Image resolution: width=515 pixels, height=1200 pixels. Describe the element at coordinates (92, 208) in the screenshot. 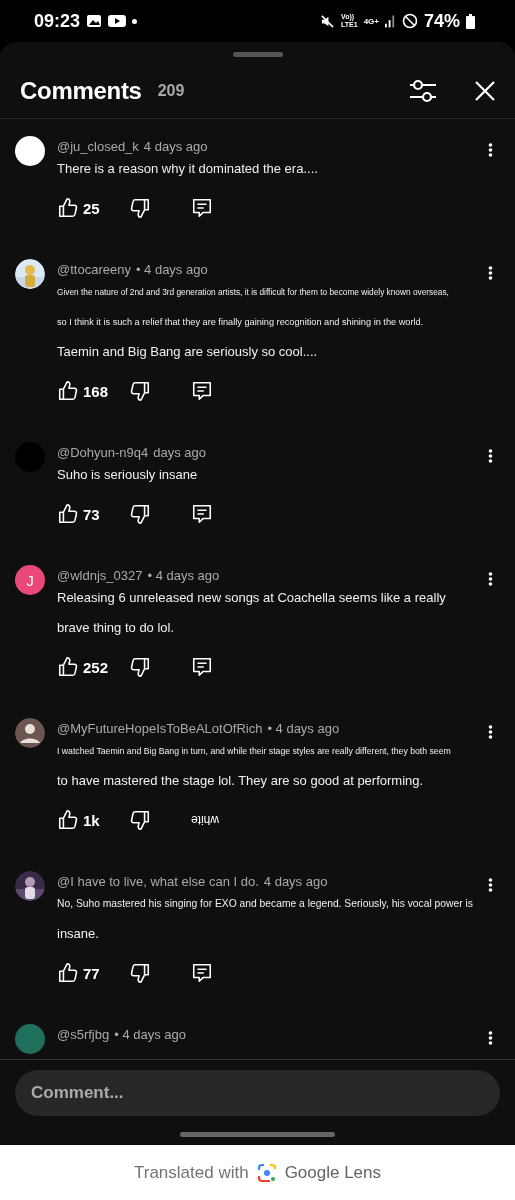

I see `like-count: 25` at that location.